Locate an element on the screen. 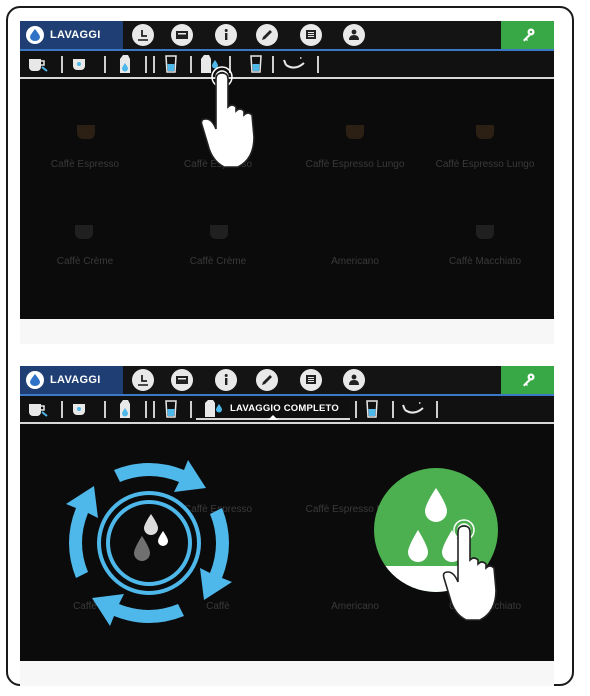  wash-sub-bar is located at coordinates (287, 64).